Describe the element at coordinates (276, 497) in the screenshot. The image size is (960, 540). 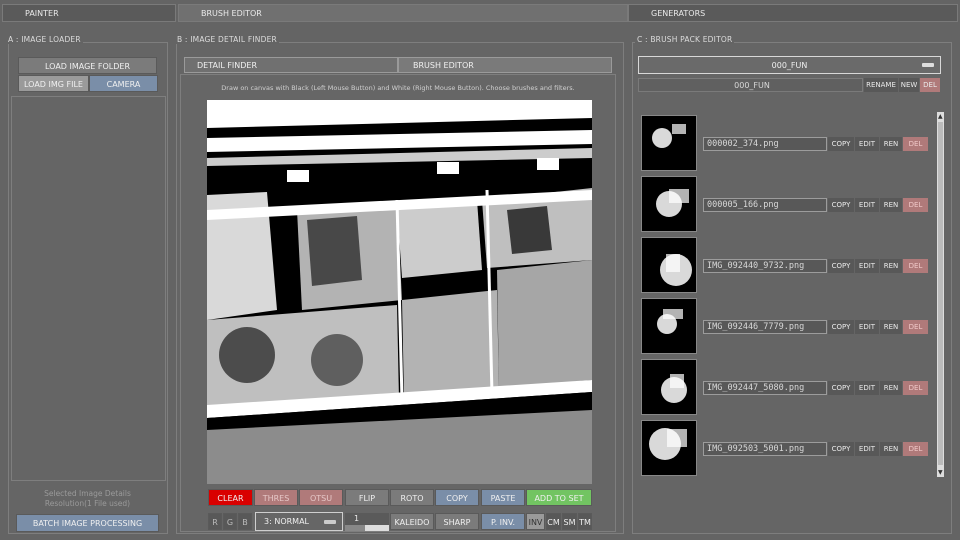
I see `thres-button: THRES` at that location.